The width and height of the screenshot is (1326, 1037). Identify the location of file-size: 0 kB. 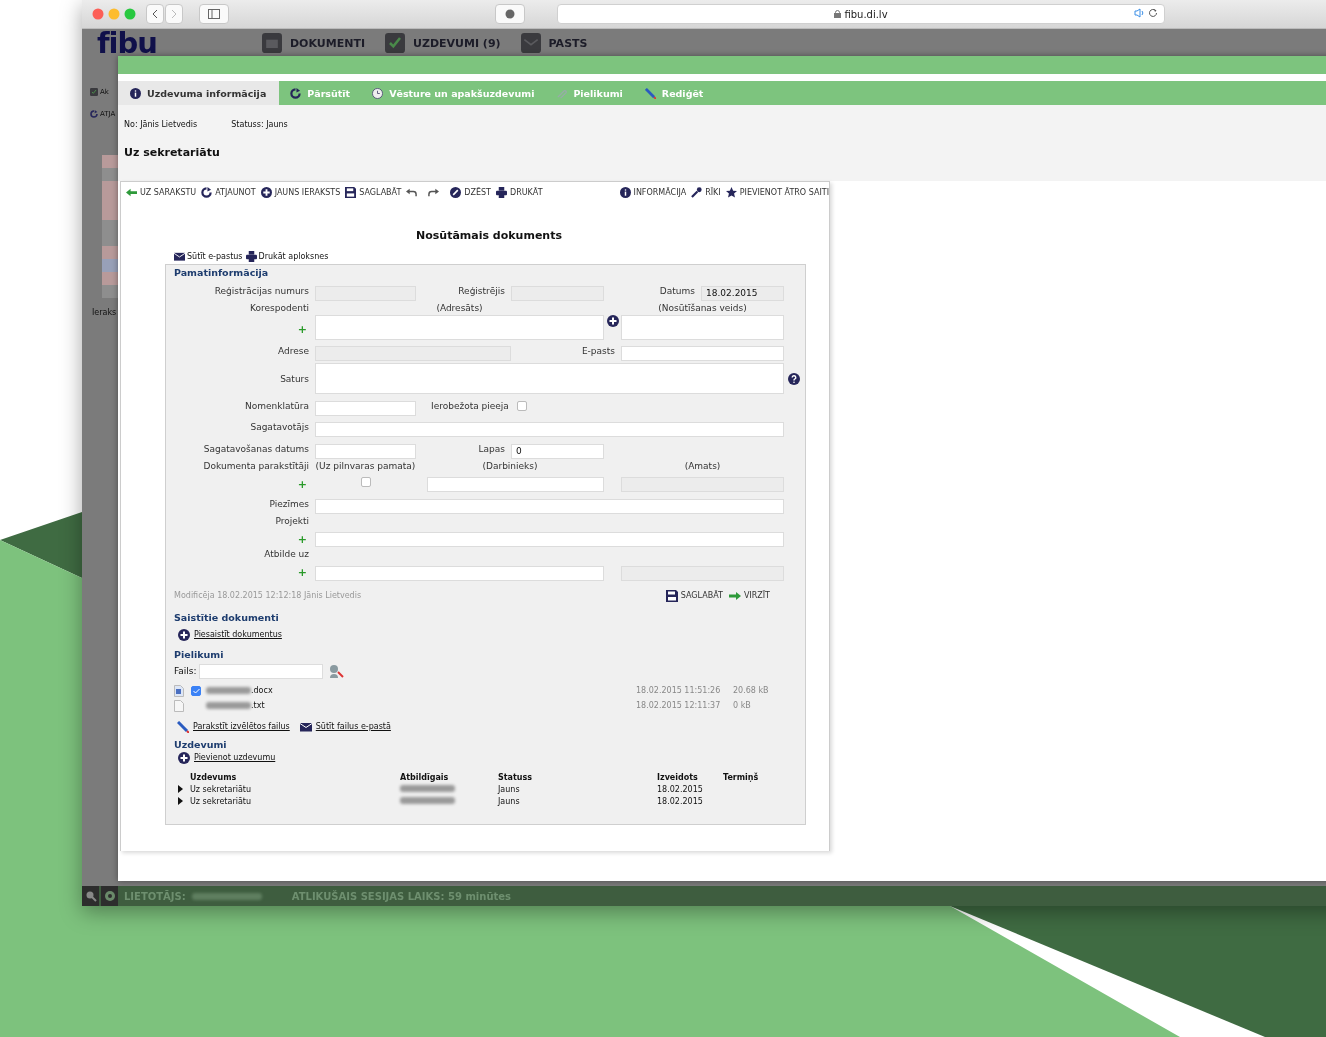
(742, 705).